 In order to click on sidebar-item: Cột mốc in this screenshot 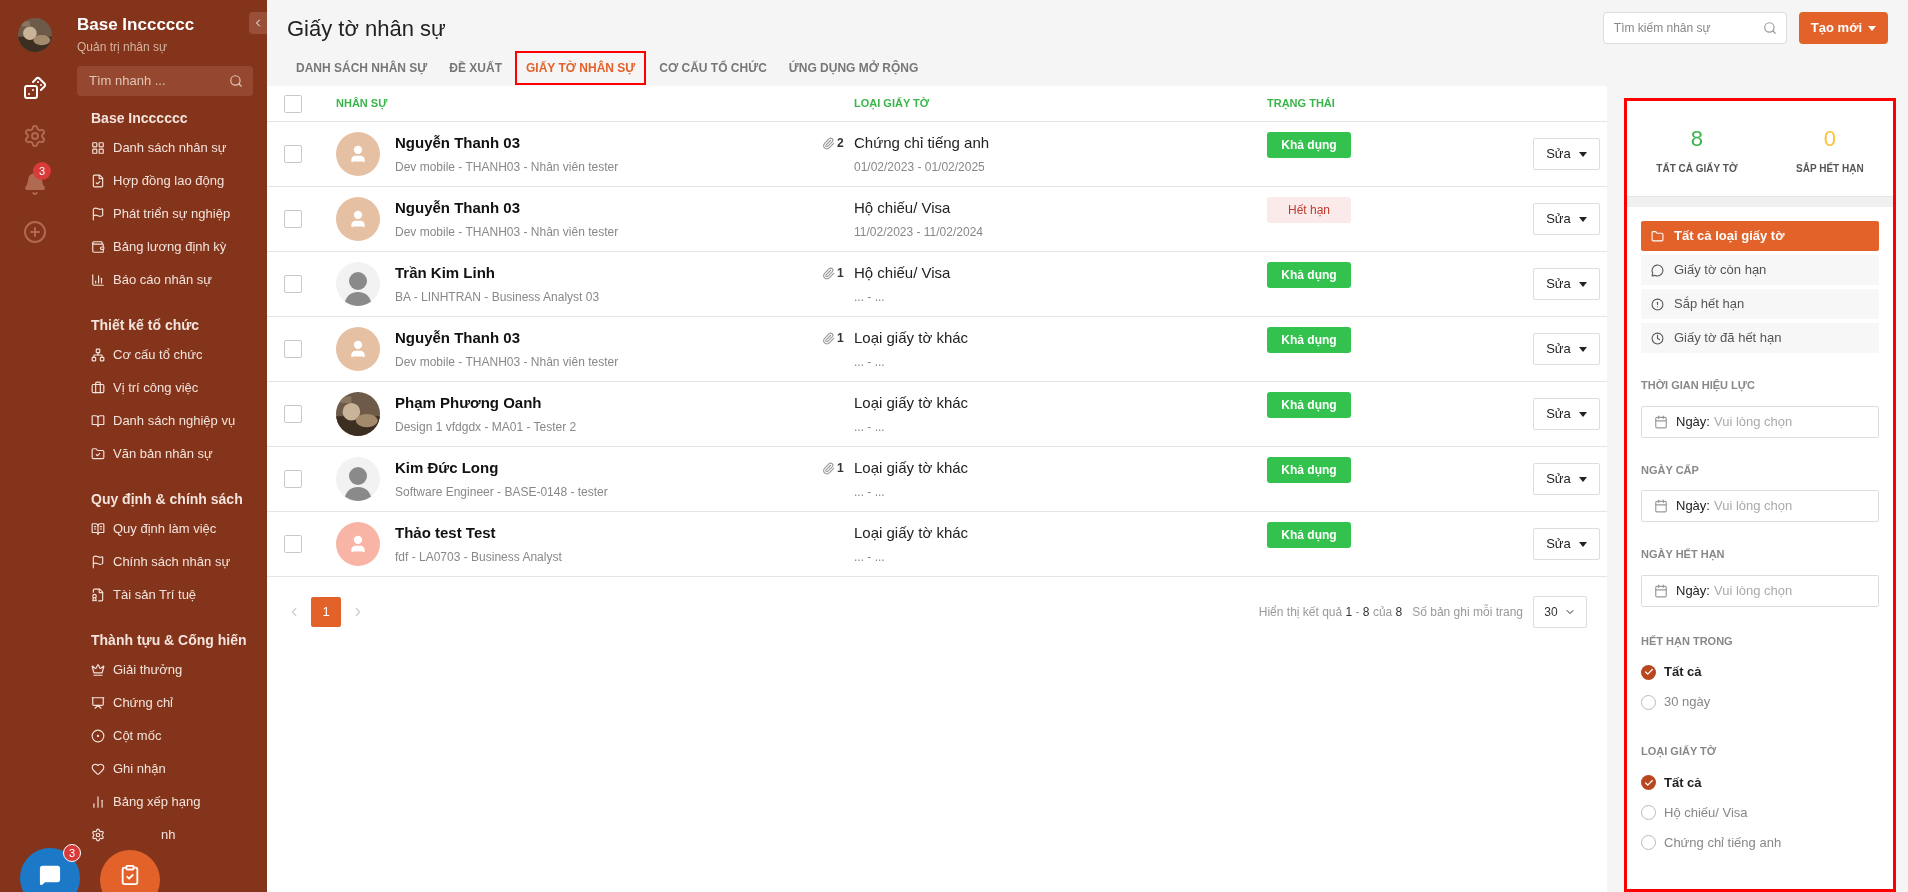, I will do `click(172, 736)`.